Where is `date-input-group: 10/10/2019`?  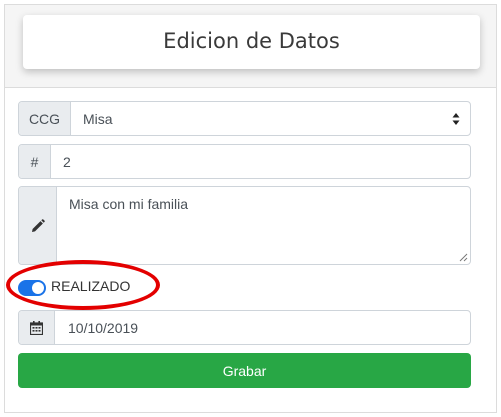 date-input-group: 10/10/2019 is located at coordinates (244, 327).